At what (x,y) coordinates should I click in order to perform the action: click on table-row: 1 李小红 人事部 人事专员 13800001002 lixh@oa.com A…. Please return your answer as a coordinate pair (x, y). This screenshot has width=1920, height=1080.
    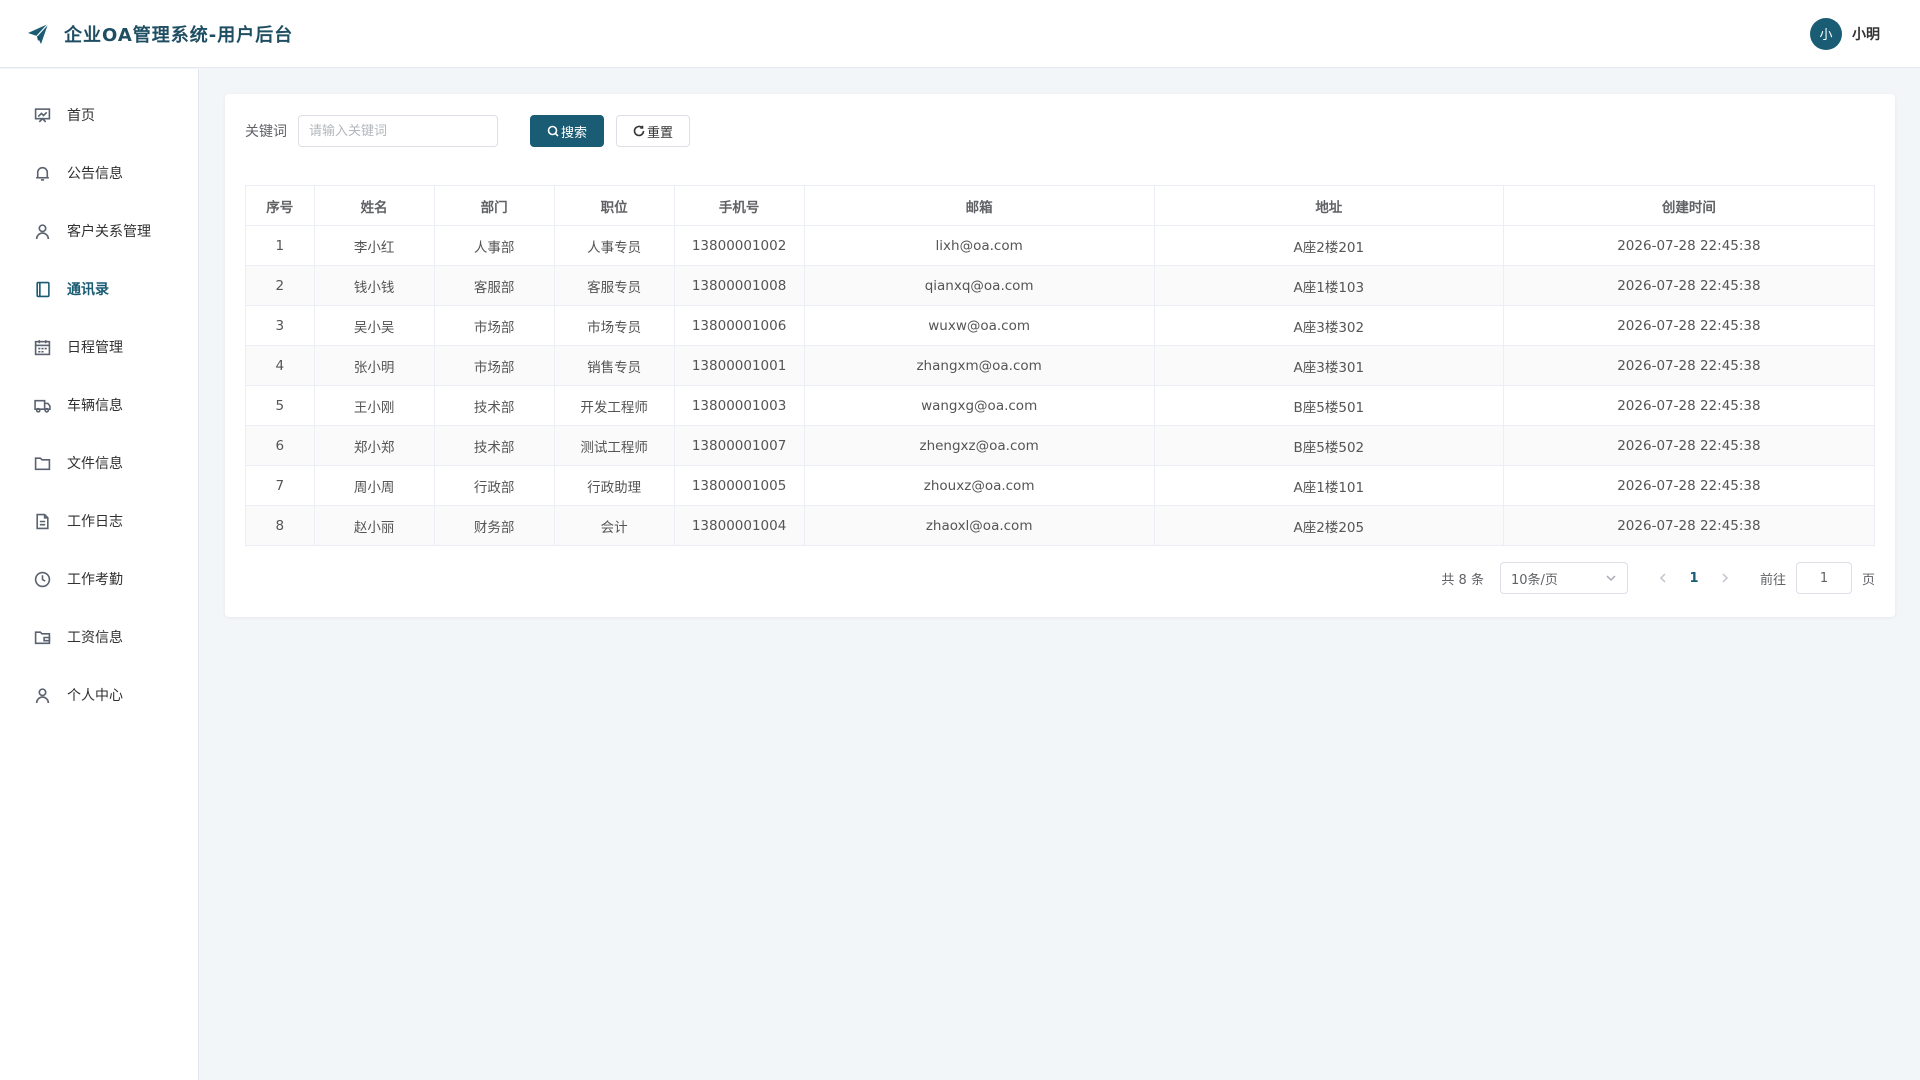
    Looking at the image, I should click on (1060, 245).